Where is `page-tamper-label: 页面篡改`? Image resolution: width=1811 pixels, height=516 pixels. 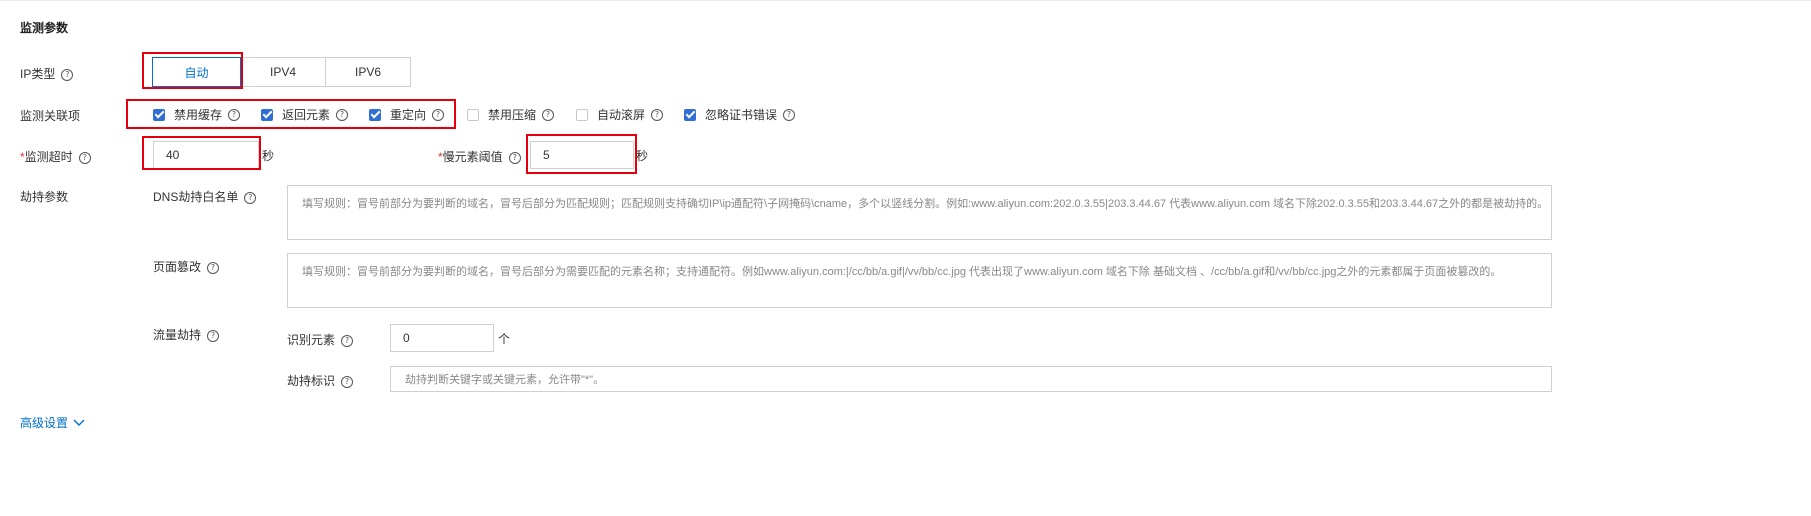 page-tamper-label: 页面篡改 is located at coordinates (177, 267).